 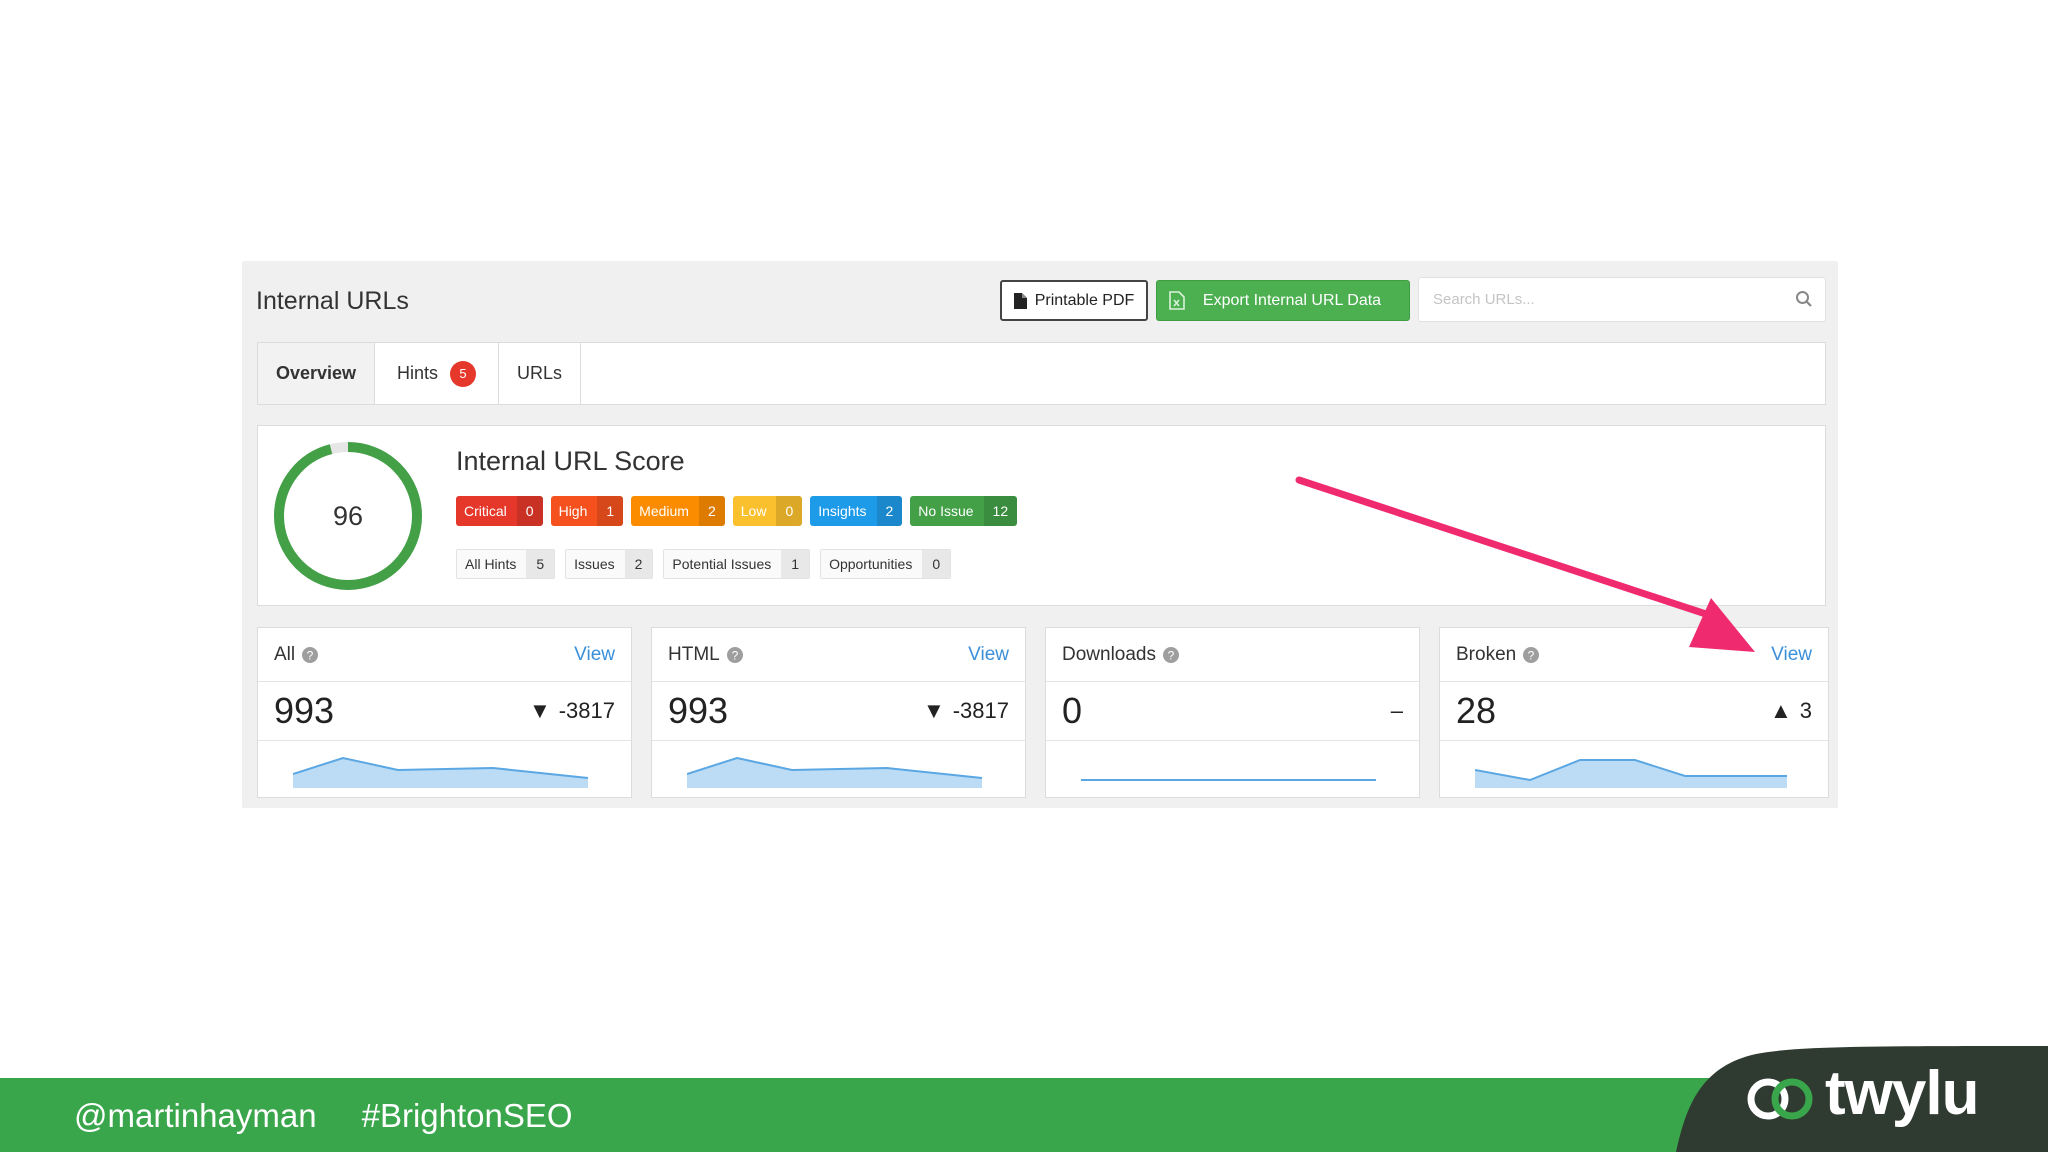 What do you see at coordinates (694, 654) in the screenshot?
I see `stat-label: HTML` at bounding box center [694, 654].